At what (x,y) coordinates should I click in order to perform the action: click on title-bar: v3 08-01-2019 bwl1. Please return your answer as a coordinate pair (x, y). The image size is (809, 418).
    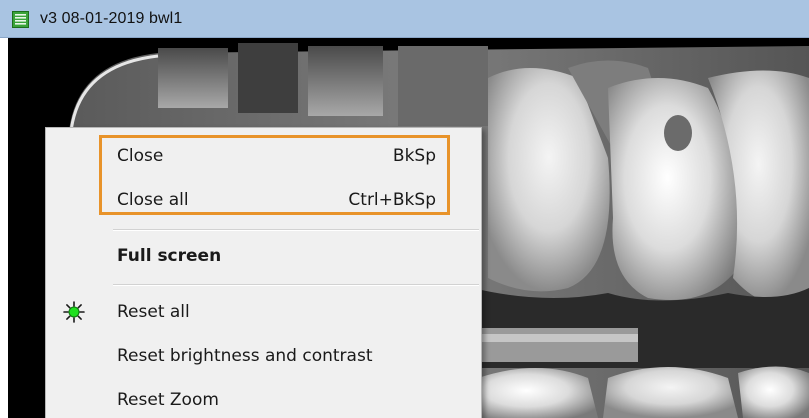
    Looking at the image, I should click on (404, 19).